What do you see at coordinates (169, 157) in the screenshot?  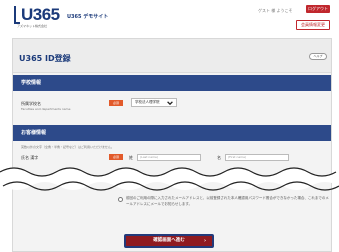 I see `last-name-input: (Last name)` at bounding box center [169, 157].